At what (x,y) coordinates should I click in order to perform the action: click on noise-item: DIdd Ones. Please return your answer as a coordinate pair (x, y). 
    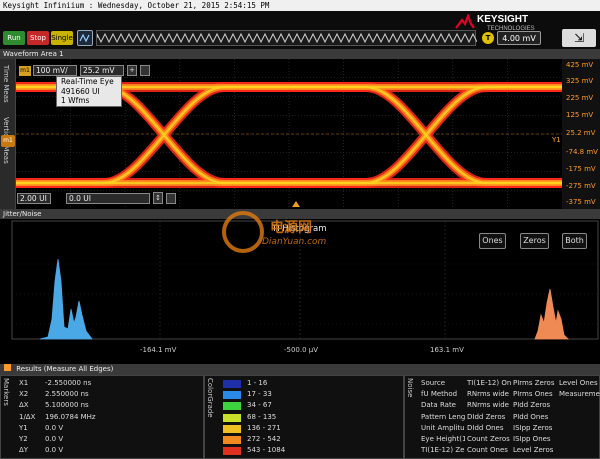
    Looking at the image, I should click on (489, 428).